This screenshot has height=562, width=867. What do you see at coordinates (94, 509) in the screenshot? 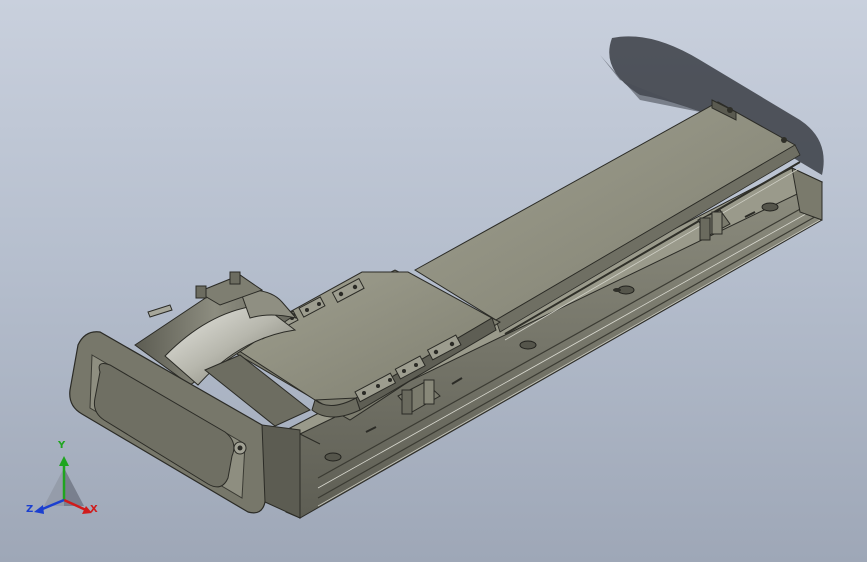
I see `x-axis-label: X` at bounding box center [94, 509].